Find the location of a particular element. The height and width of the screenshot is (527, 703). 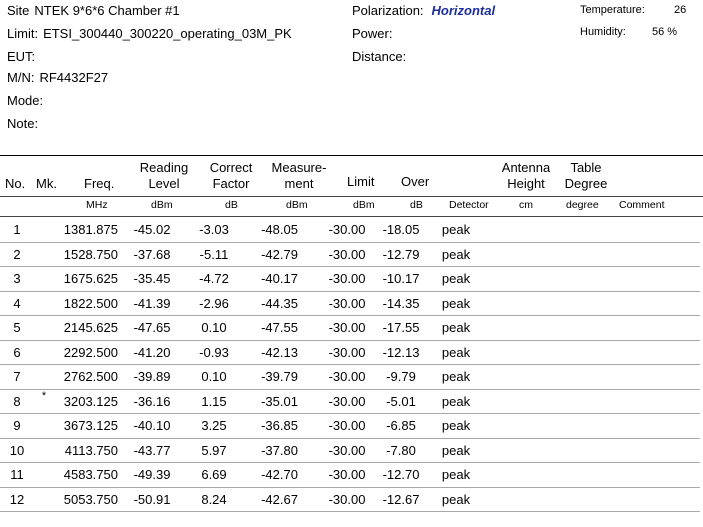

row-correct: -5.11 is located at coordinates (214, 254).